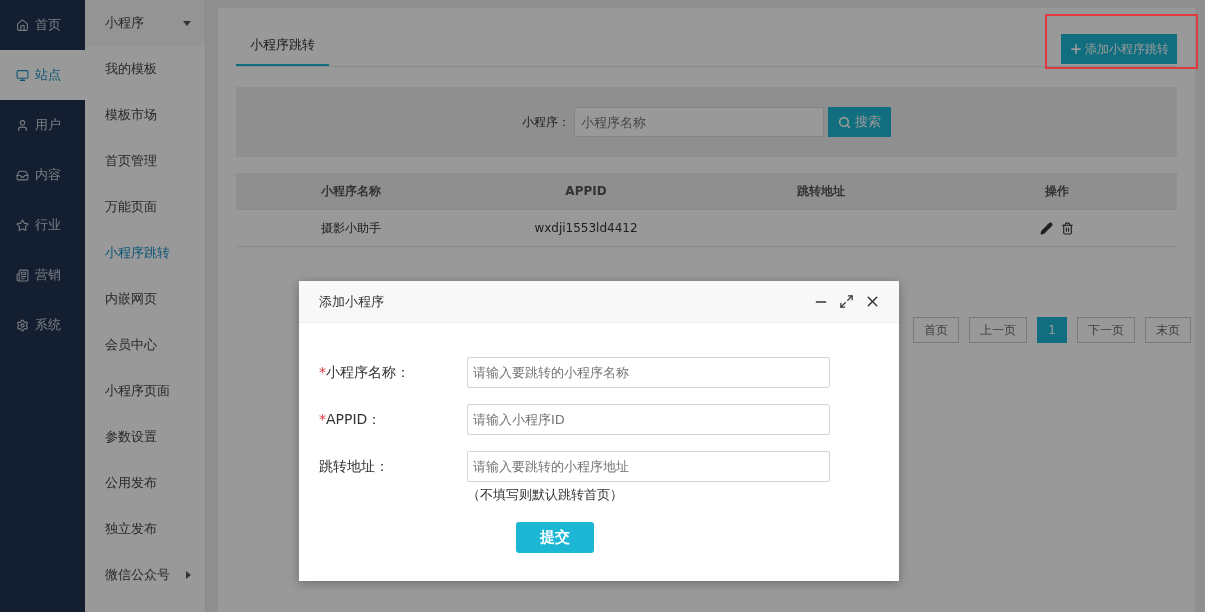 This screenshot has height=612, width=1205. What do you see at coordinates (859, 122) in the screenshot?
I see `search-button: 搜索` at bounding box center [859, 122].